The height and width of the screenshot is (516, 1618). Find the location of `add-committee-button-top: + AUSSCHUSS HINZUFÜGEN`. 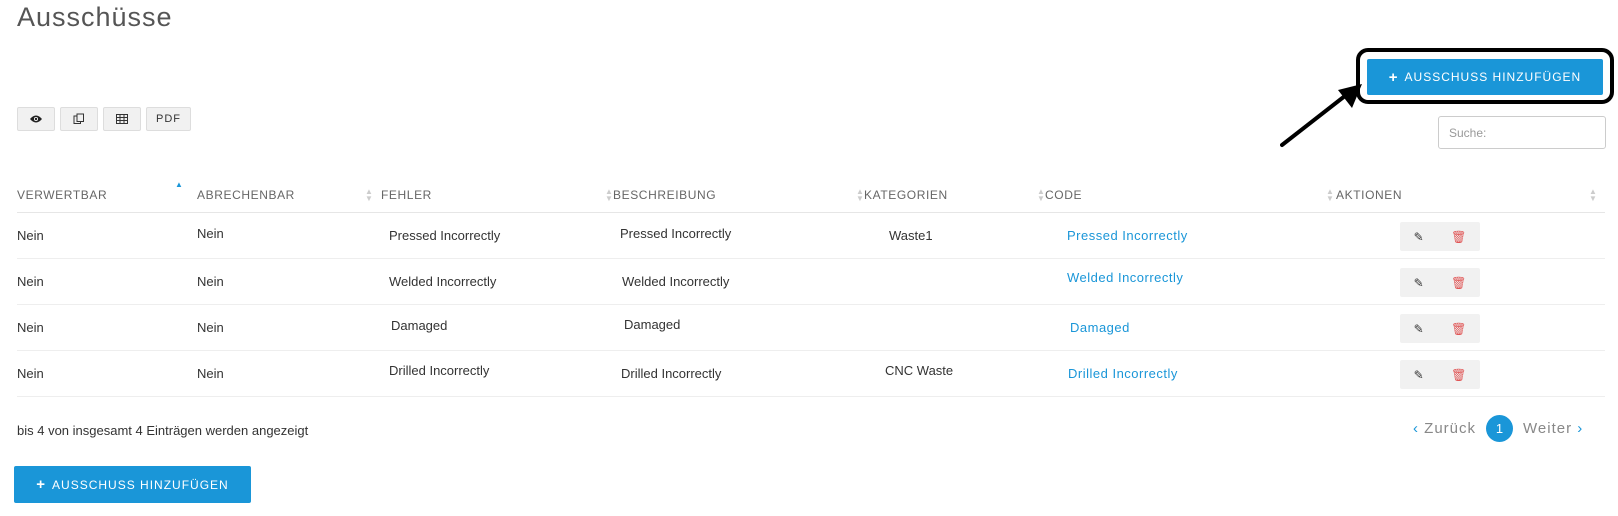

add-committee-button-top: + AUSSCHUSS HINZUFÜGEN is located at coordinates (1485, 77).